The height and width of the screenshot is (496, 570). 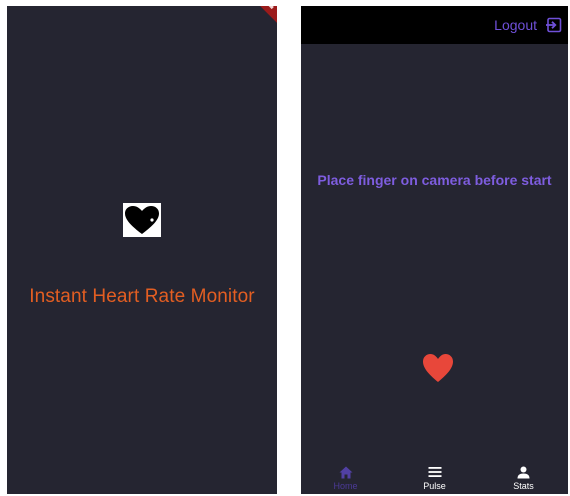 What do you see at coordinates (554, 25) in the screenshot?
I see `logout-icon` at bounding box center [554, 25].